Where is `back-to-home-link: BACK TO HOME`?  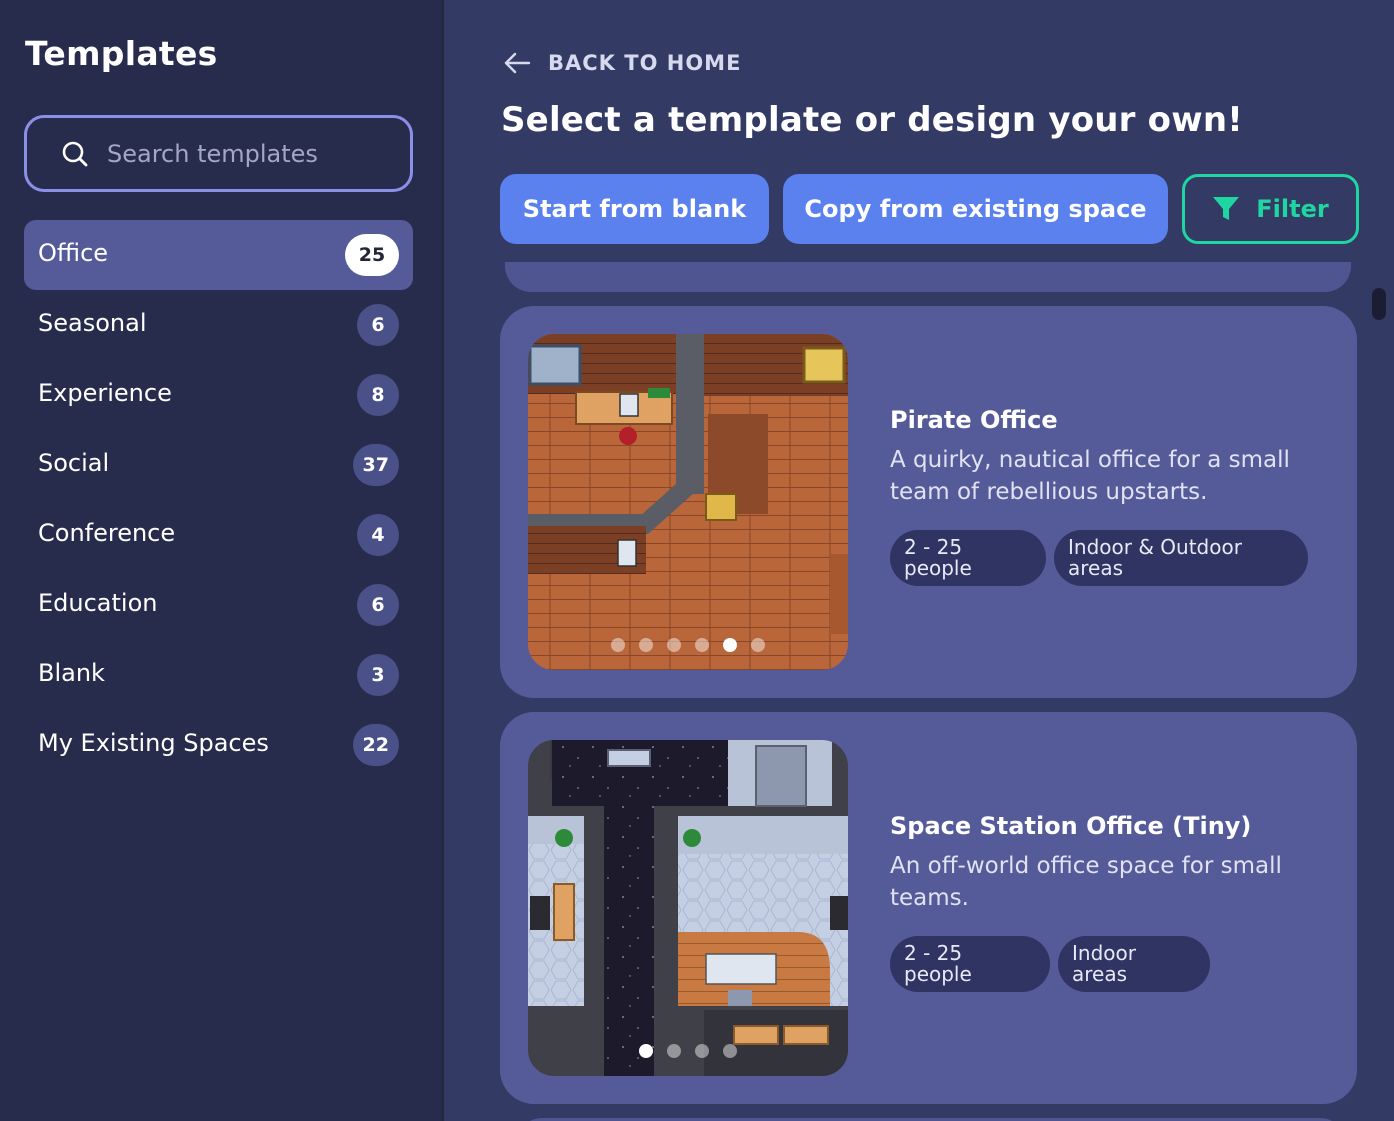 back-to-home-link: BACK TO HOME is located at coordinates (621, 63).